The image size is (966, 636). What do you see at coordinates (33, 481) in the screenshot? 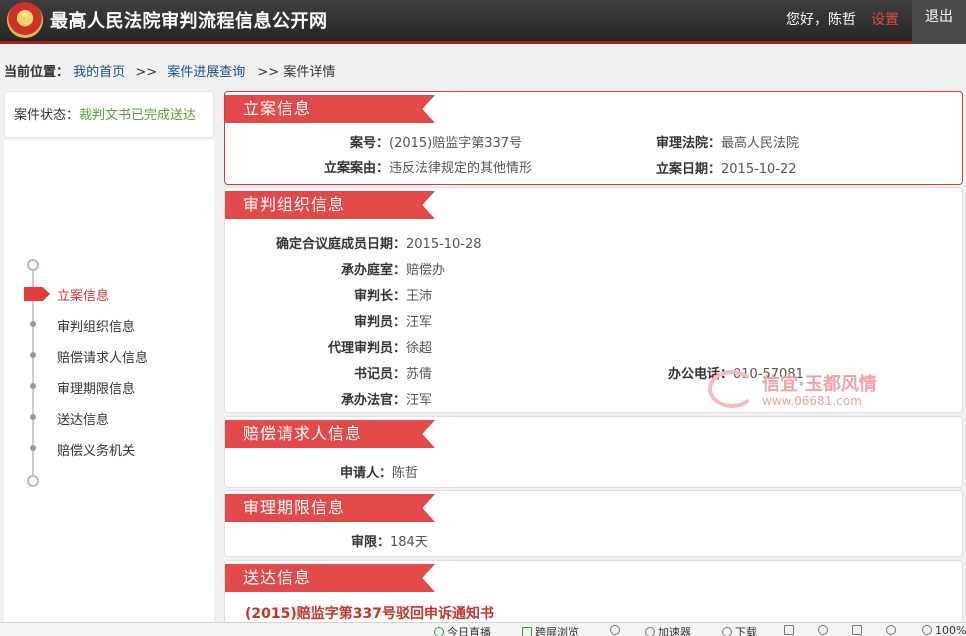
I see `timeline-end-circle` at bounding box center [33, 481].